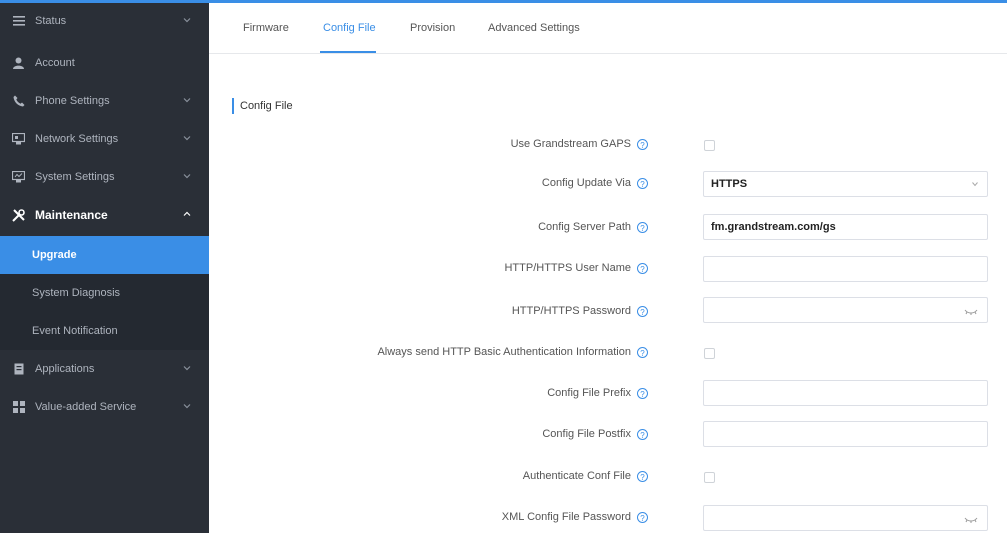 The height and width of the screenshot is (533, 1007). What do you see at coordinates (773, 227) in the screenshot?
I see `server-path-value: fm.grandstream.com/gs` at bounding box center [773, 227].